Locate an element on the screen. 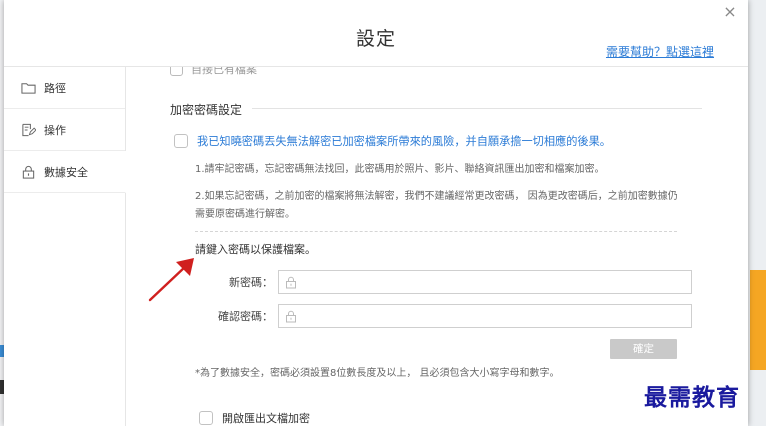 The width and height of the screenshot is (766, 426). red-arrow-annotation is located at coordinates (171, 280).